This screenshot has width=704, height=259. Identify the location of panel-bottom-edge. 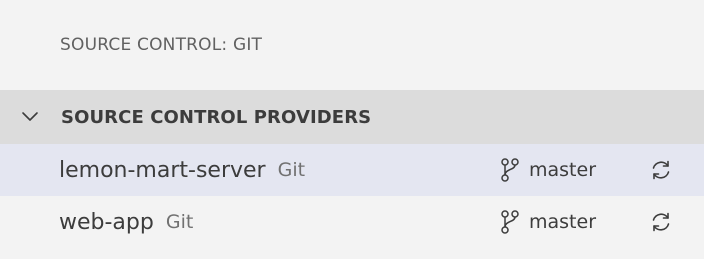
(352, 253).